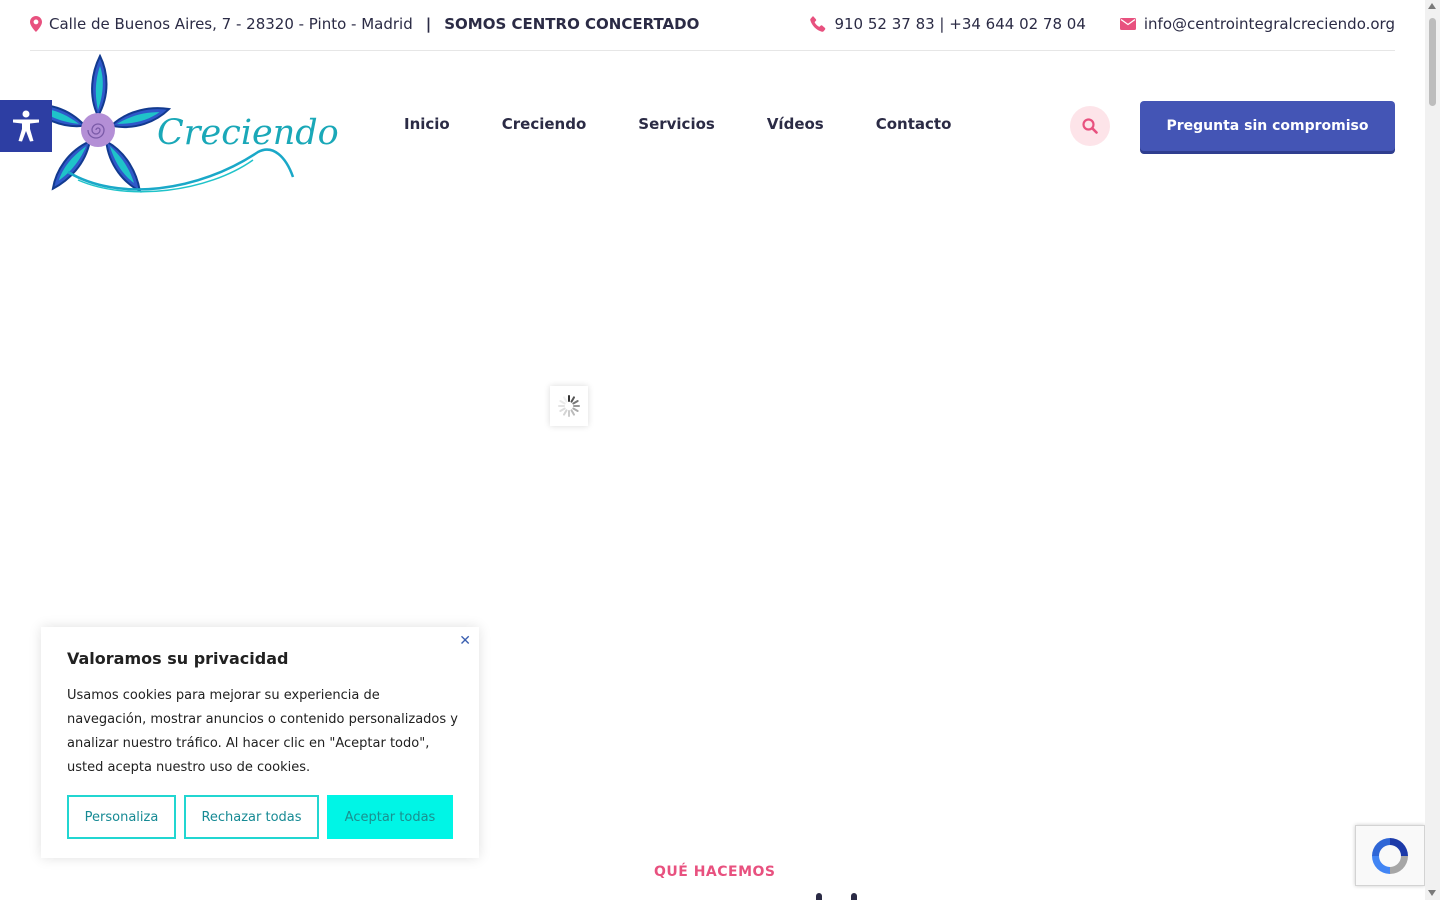 Image resolution: width=1440 pixels, height=900 pixels. What do you see at coordinates (715, 872) in the screenshot?
I see `section-eyebrow: QUÉ HACEMOS` at bounding box center [715, 872].